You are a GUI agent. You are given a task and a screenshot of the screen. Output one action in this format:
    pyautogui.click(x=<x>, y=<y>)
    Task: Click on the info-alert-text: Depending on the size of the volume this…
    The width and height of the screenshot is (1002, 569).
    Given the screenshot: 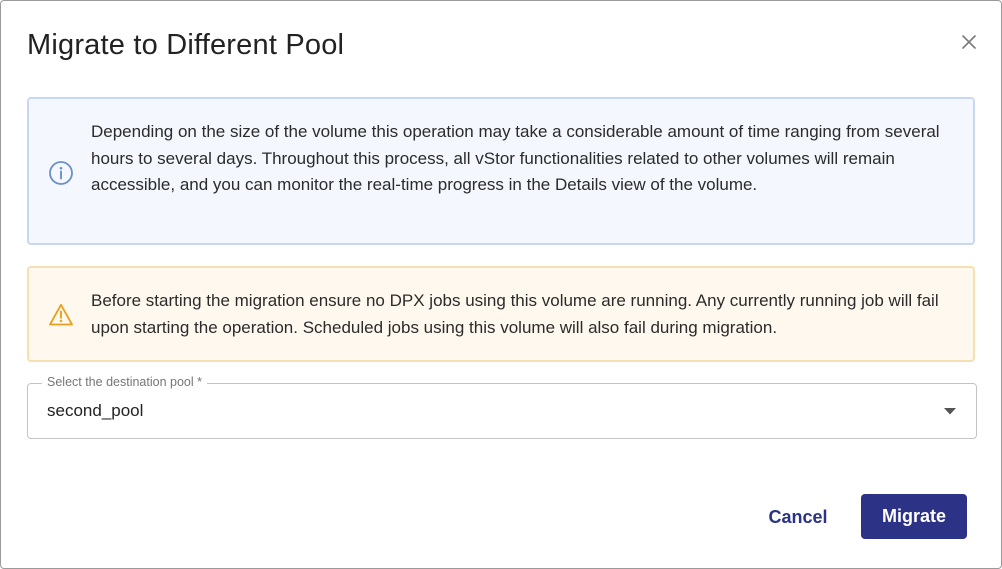 What is the action you would take?
    pyautogui.click(x=515, y=158)
    